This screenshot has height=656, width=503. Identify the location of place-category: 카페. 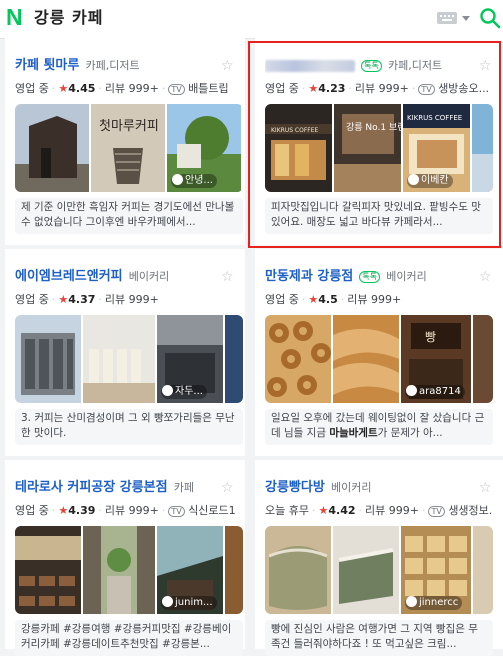
(183, 487).